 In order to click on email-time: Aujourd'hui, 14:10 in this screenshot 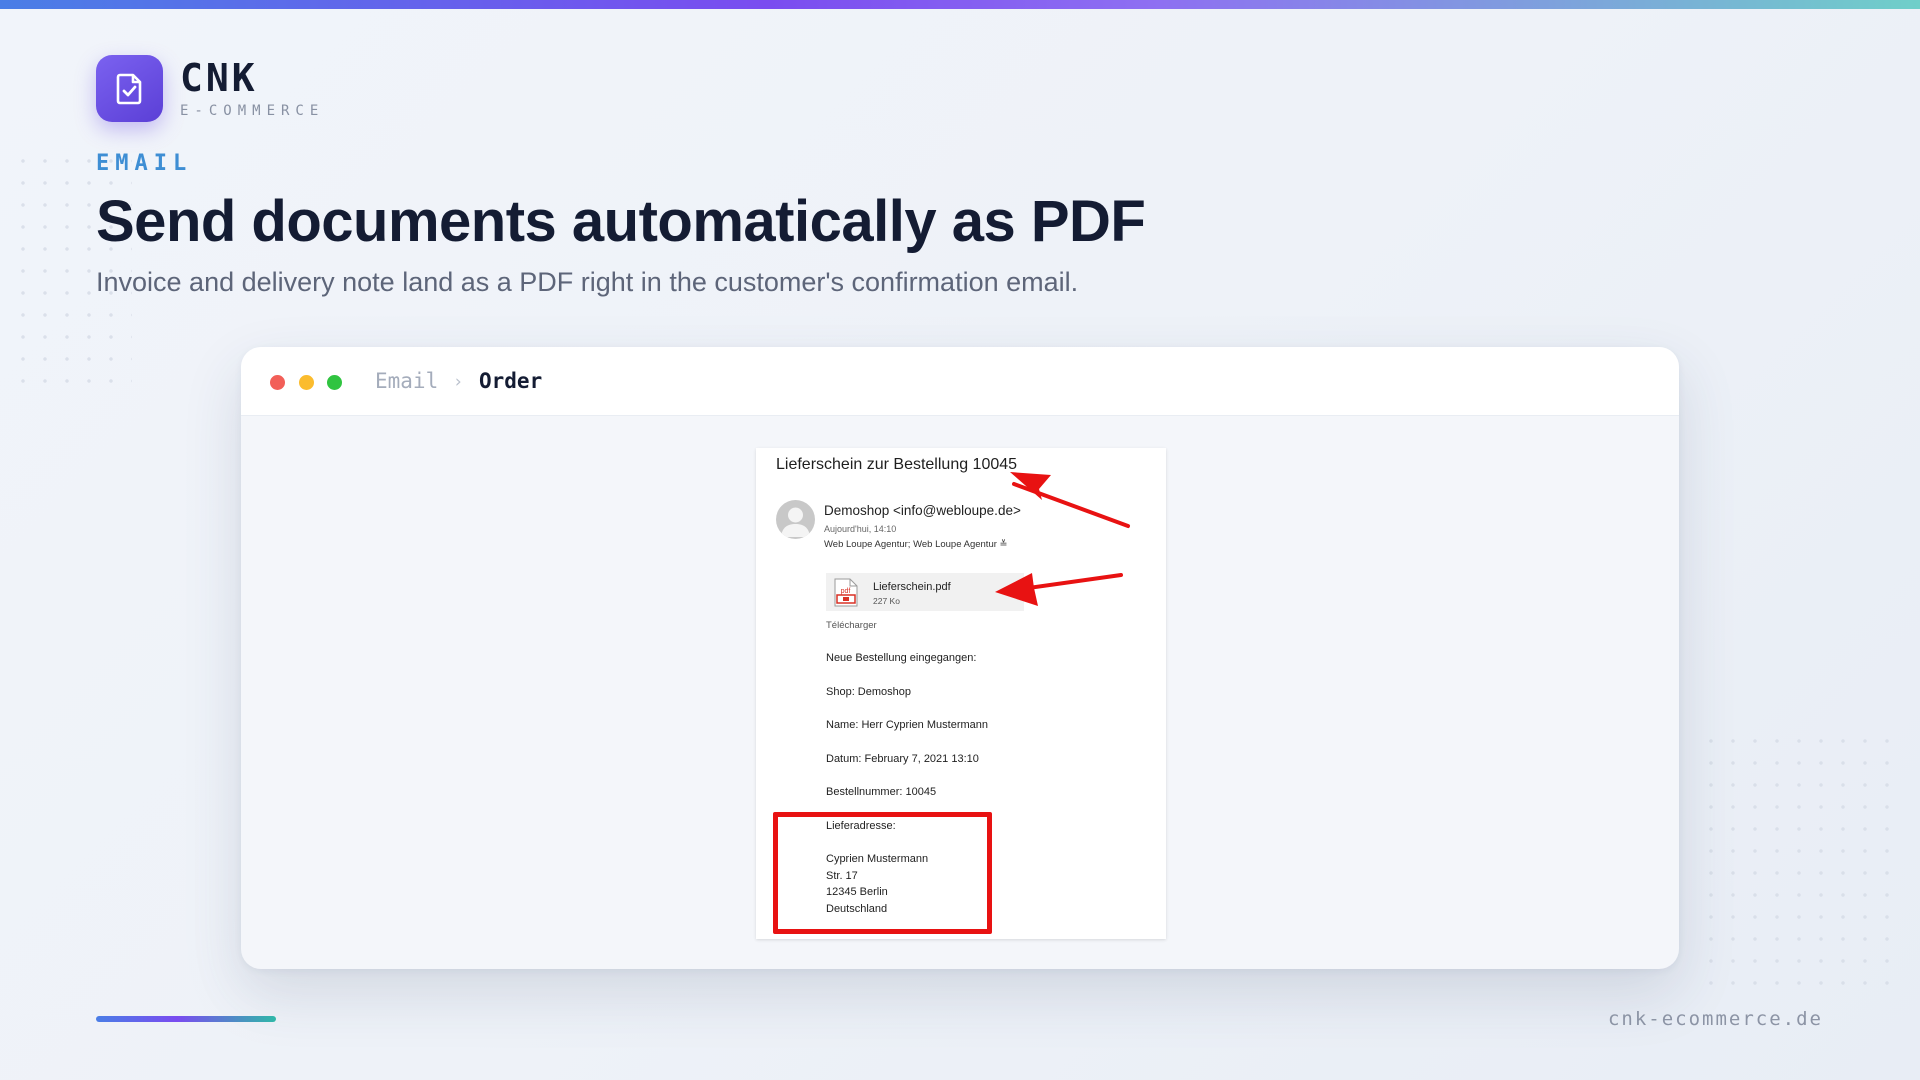, I will do `click(860, 529)`.